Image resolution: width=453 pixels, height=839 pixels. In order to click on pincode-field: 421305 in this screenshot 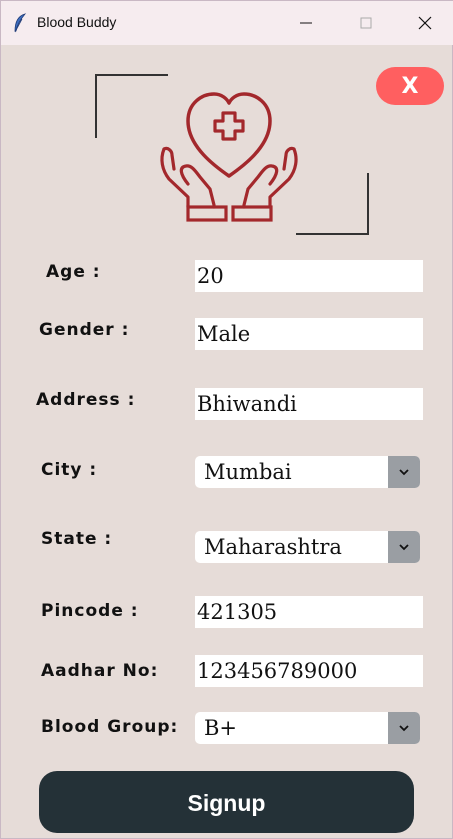, I will do `click(309, 612)`.